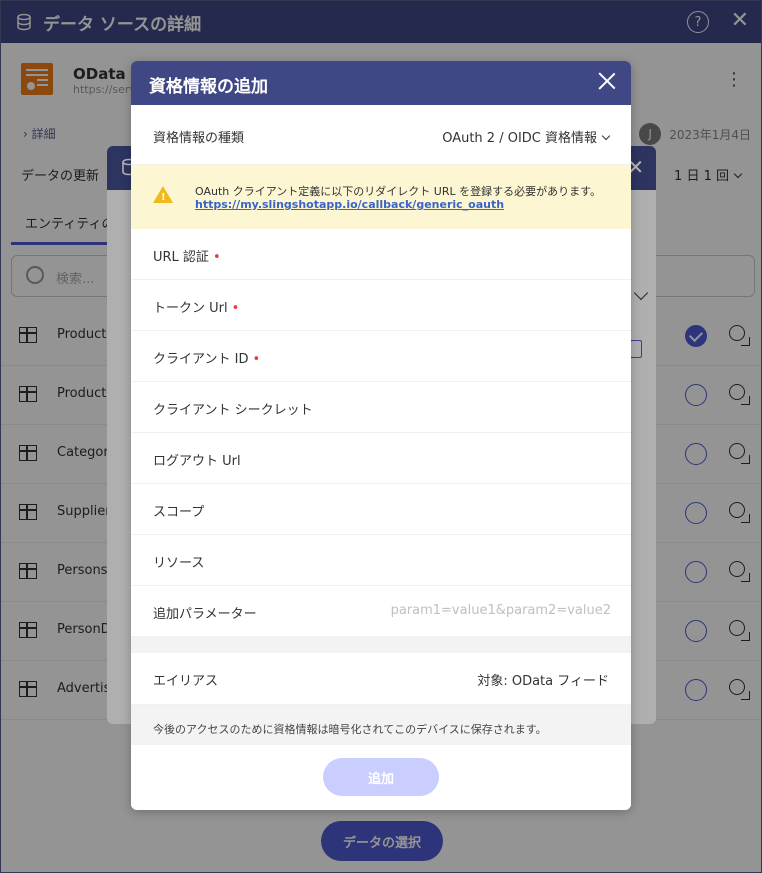 The width and height of the screenshot is (762, 873). I want to click on dialog-header: 資格情報の追加, so click(381, 83).